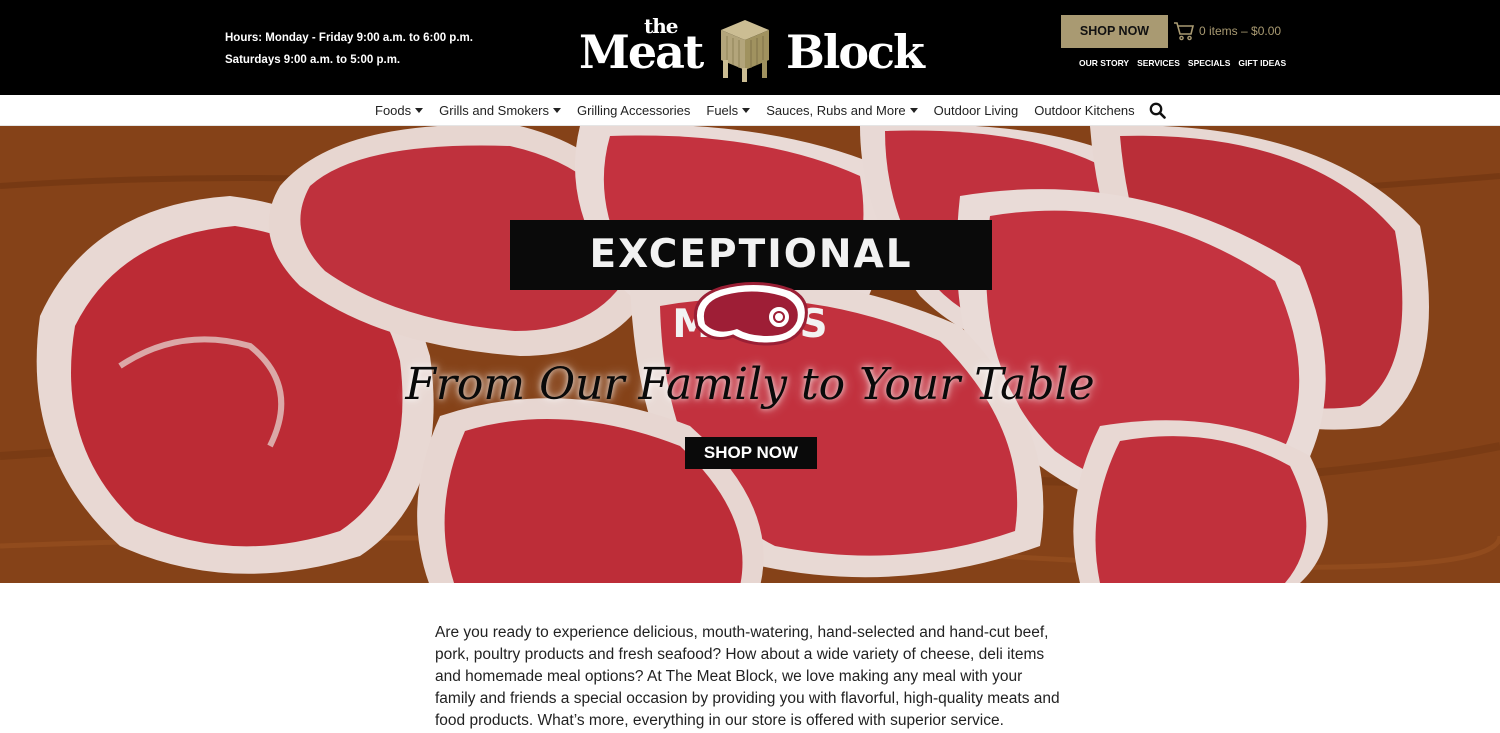 The width and height of the screenshot is (1500, 733). What do you see at coordinates (1186, 63) in the screenshot?
I see `header-links: OUR STORY SERVICES SPECIALS GIFT IDEAS` at bounding box center [1186, 63].